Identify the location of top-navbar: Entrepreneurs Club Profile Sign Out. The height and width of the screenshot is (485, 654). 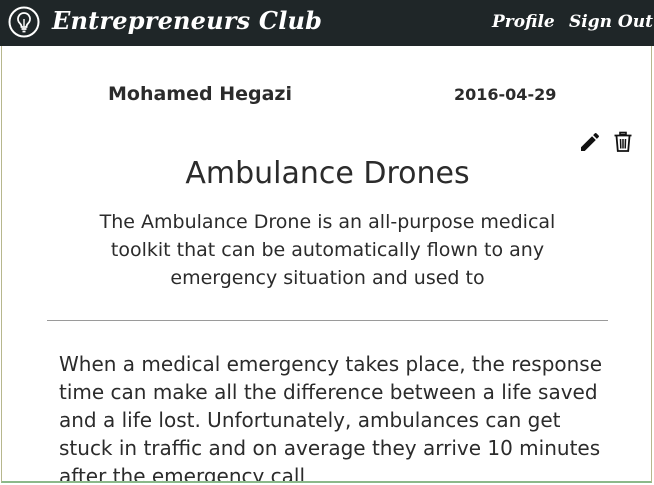
(327, 23).